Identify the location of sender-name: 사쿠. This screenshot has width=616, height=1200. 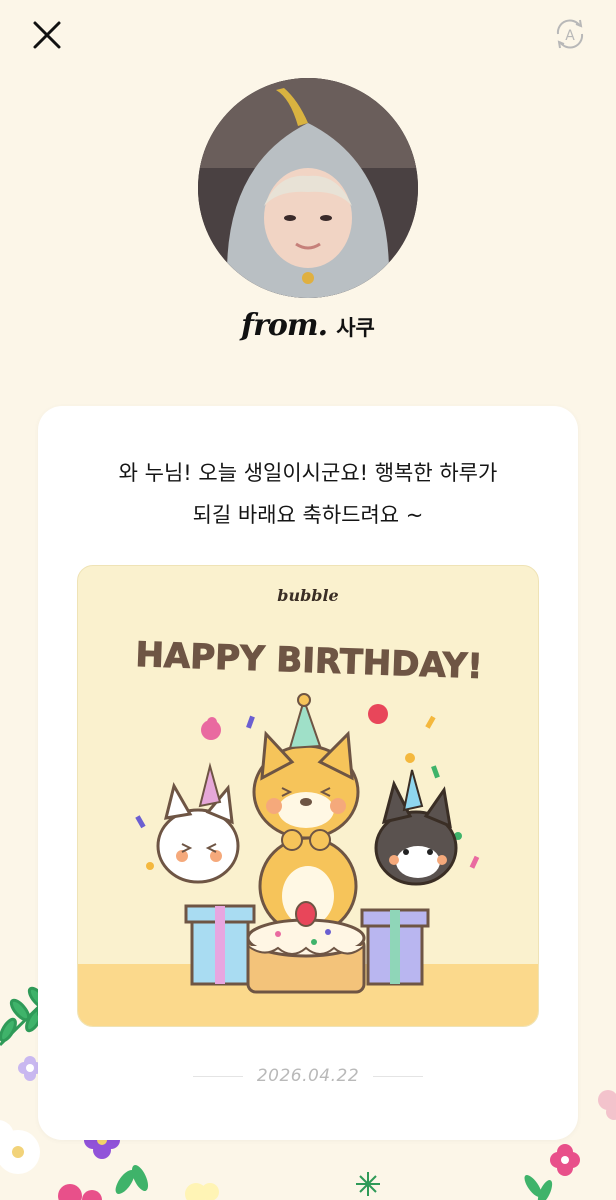
(355, 328).